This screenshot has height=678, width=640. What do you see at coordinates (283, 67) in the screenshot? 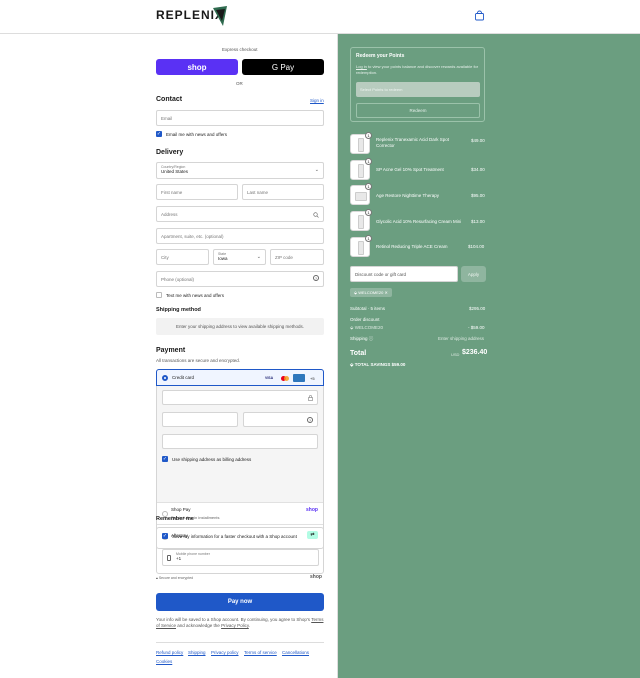
I see `google-pay-button: G Pay` at bounding box center [283, 67].